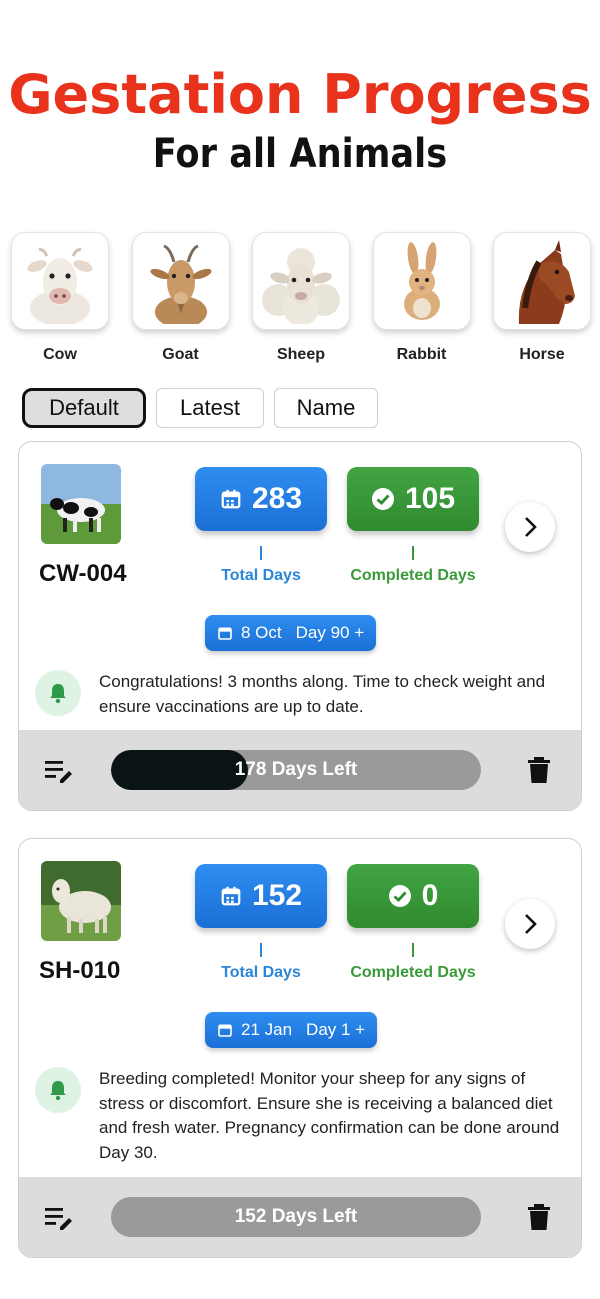 The width and height of the screenshot is (600, 1299). I want to click on sheep-icon, so click(301, 281).